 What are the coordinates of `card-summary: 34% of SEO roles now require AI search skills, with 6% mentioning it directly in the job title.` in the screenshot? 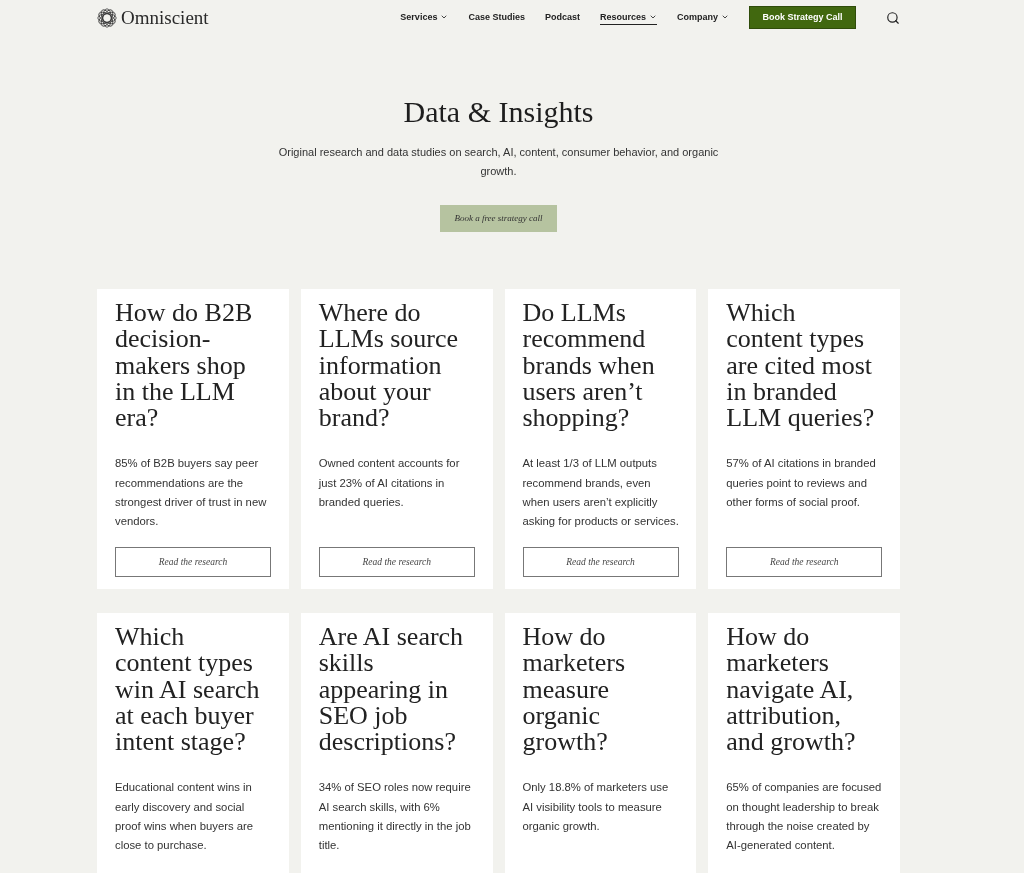 It's located at (395, 817).